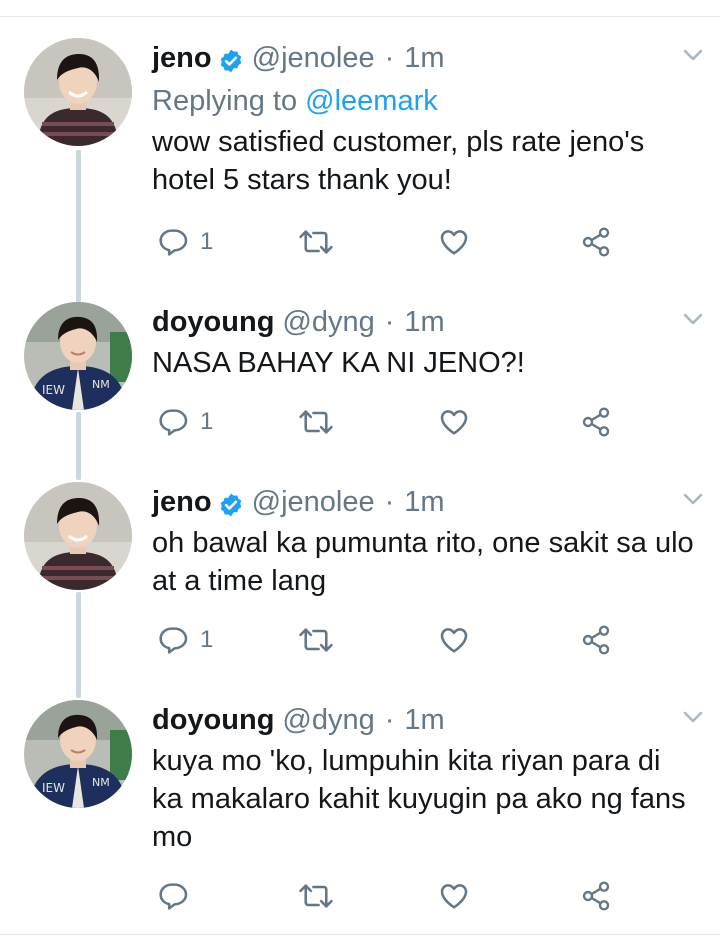 This screenshot has height=947, width=720. What do you see at coordinates (338, 363) in the screenshot?
I see `tweet-text: NASA BAHAY KA NI JENO?!` at bounding box center [338, 363].